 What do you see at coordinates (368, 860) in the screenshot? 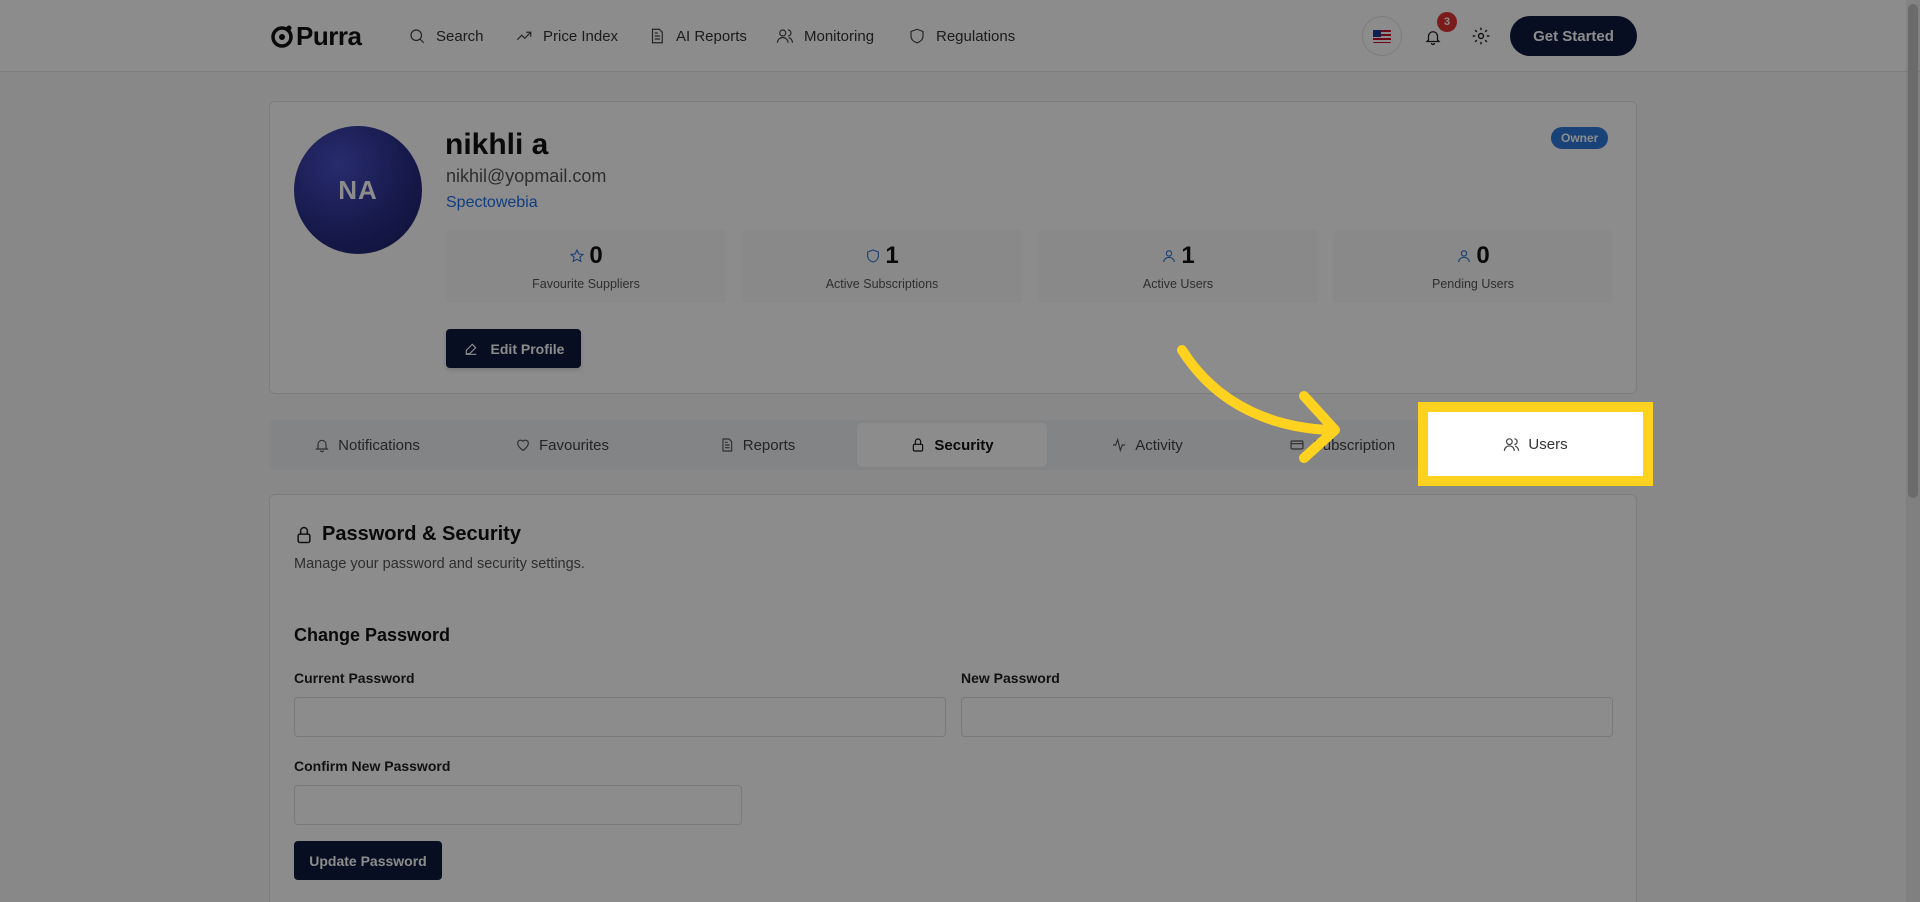
I see `update-password-button: Update Password` at bounding box center [368, 860].